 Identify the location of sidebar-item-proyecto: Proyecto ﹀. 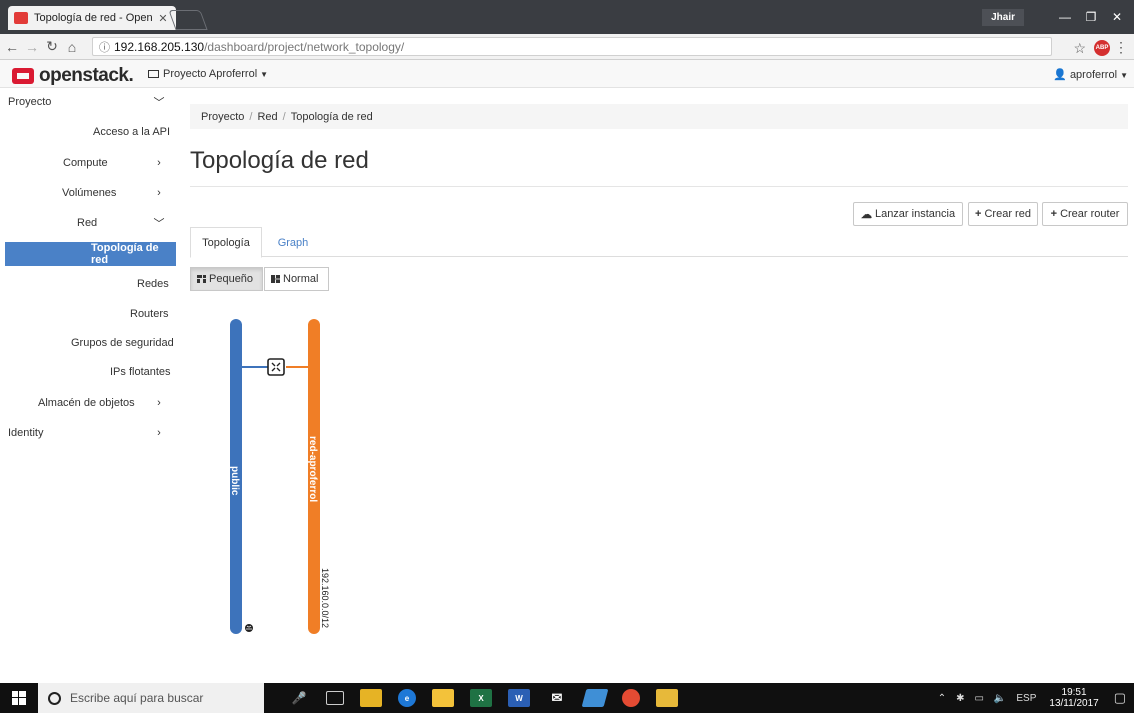
(88, 102).